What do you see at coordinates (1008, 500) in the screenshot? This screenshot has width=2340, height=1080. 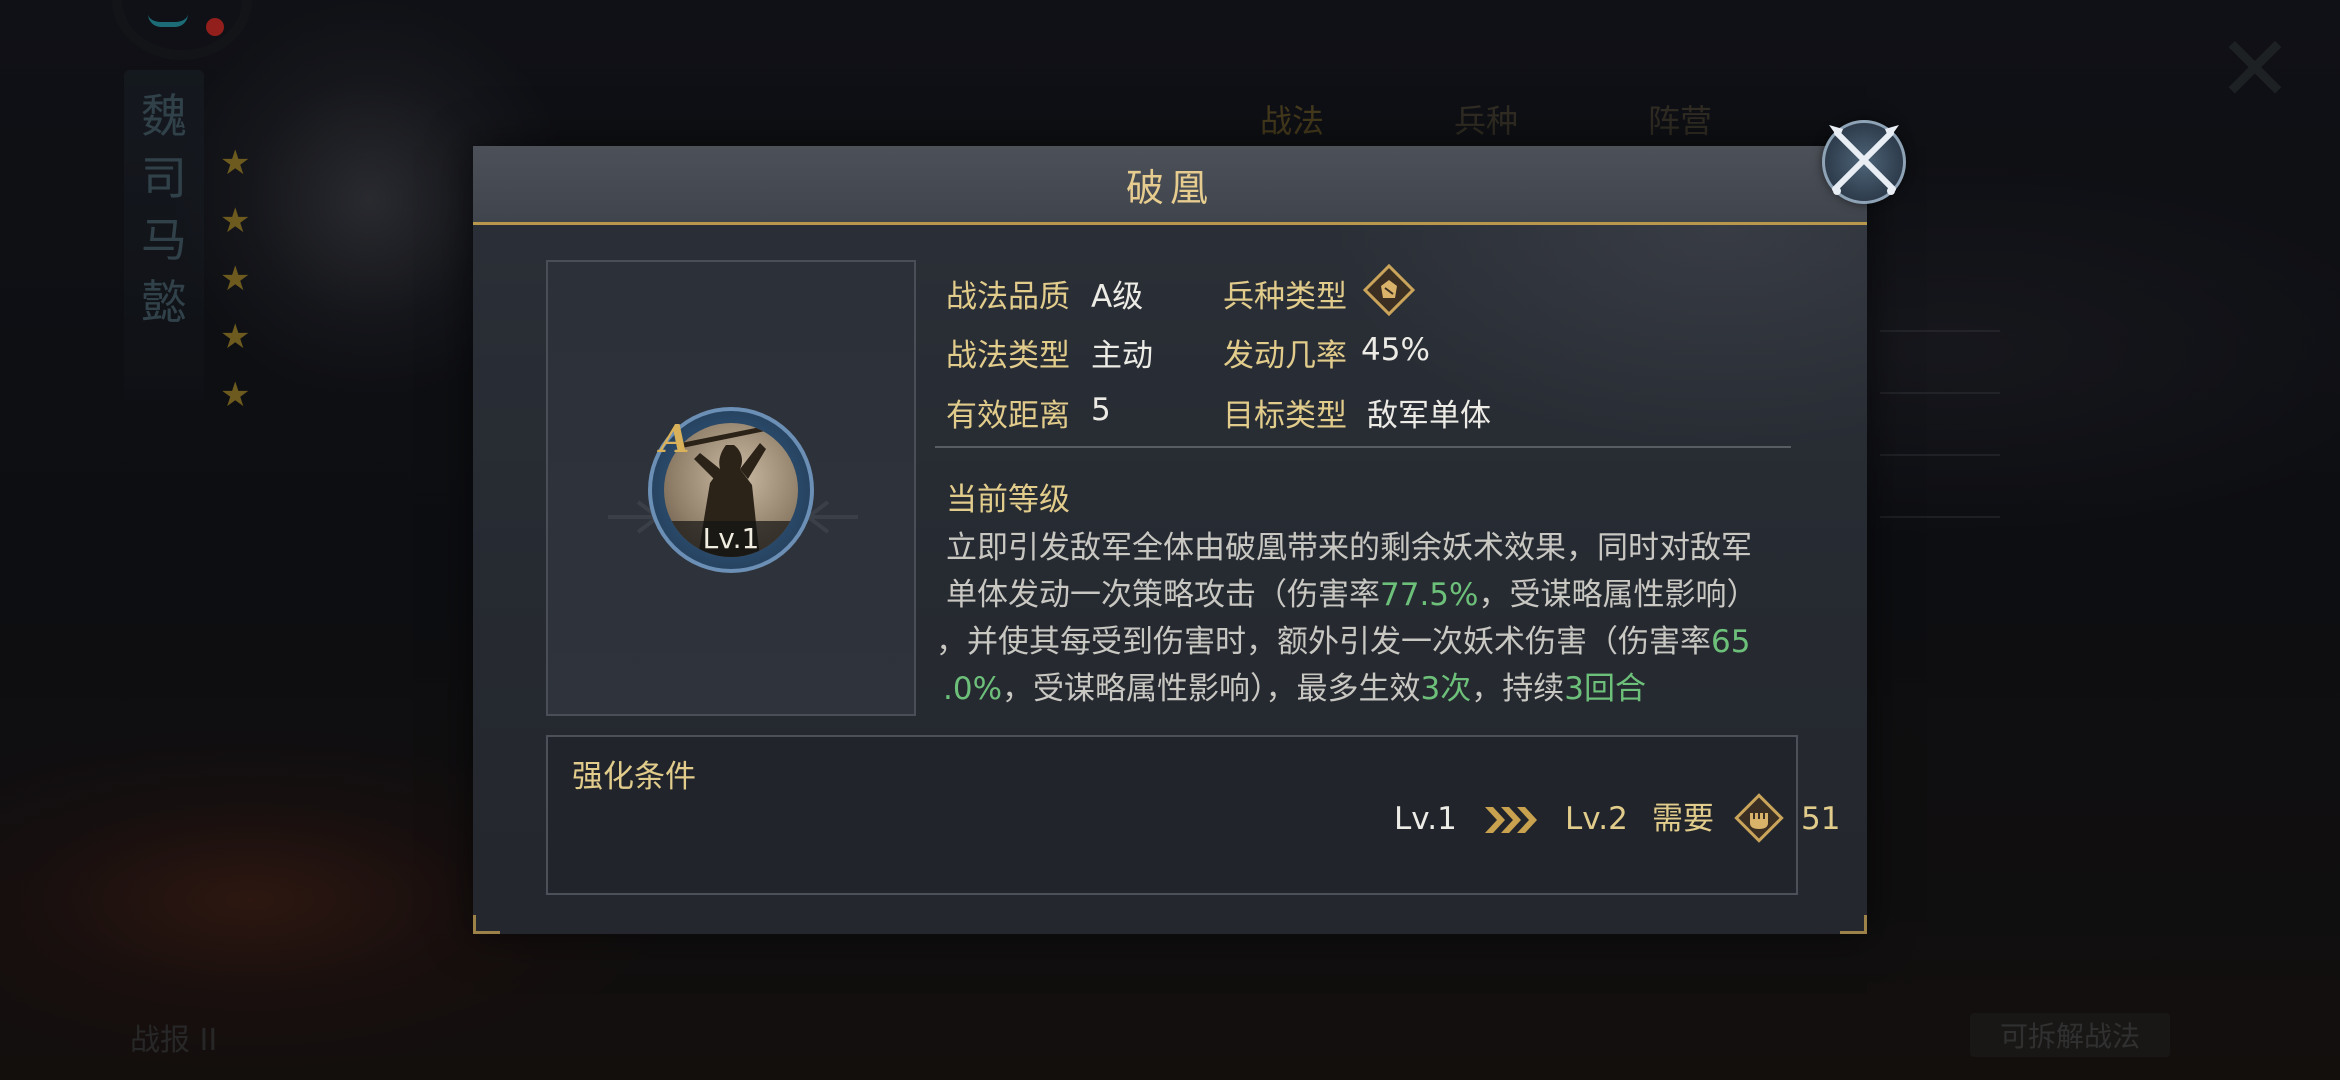 I see `current-level-heading: 当前等级` at bounding box center [1008, 500].